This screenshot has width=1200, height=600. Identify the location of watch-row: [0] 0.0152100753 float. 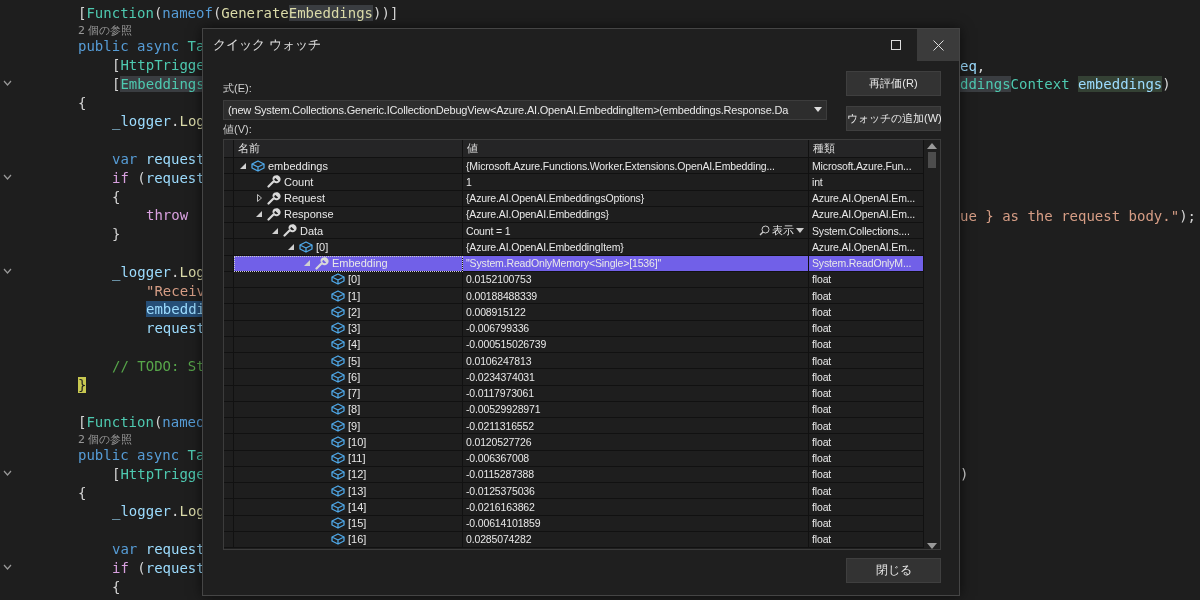
(574, 279).